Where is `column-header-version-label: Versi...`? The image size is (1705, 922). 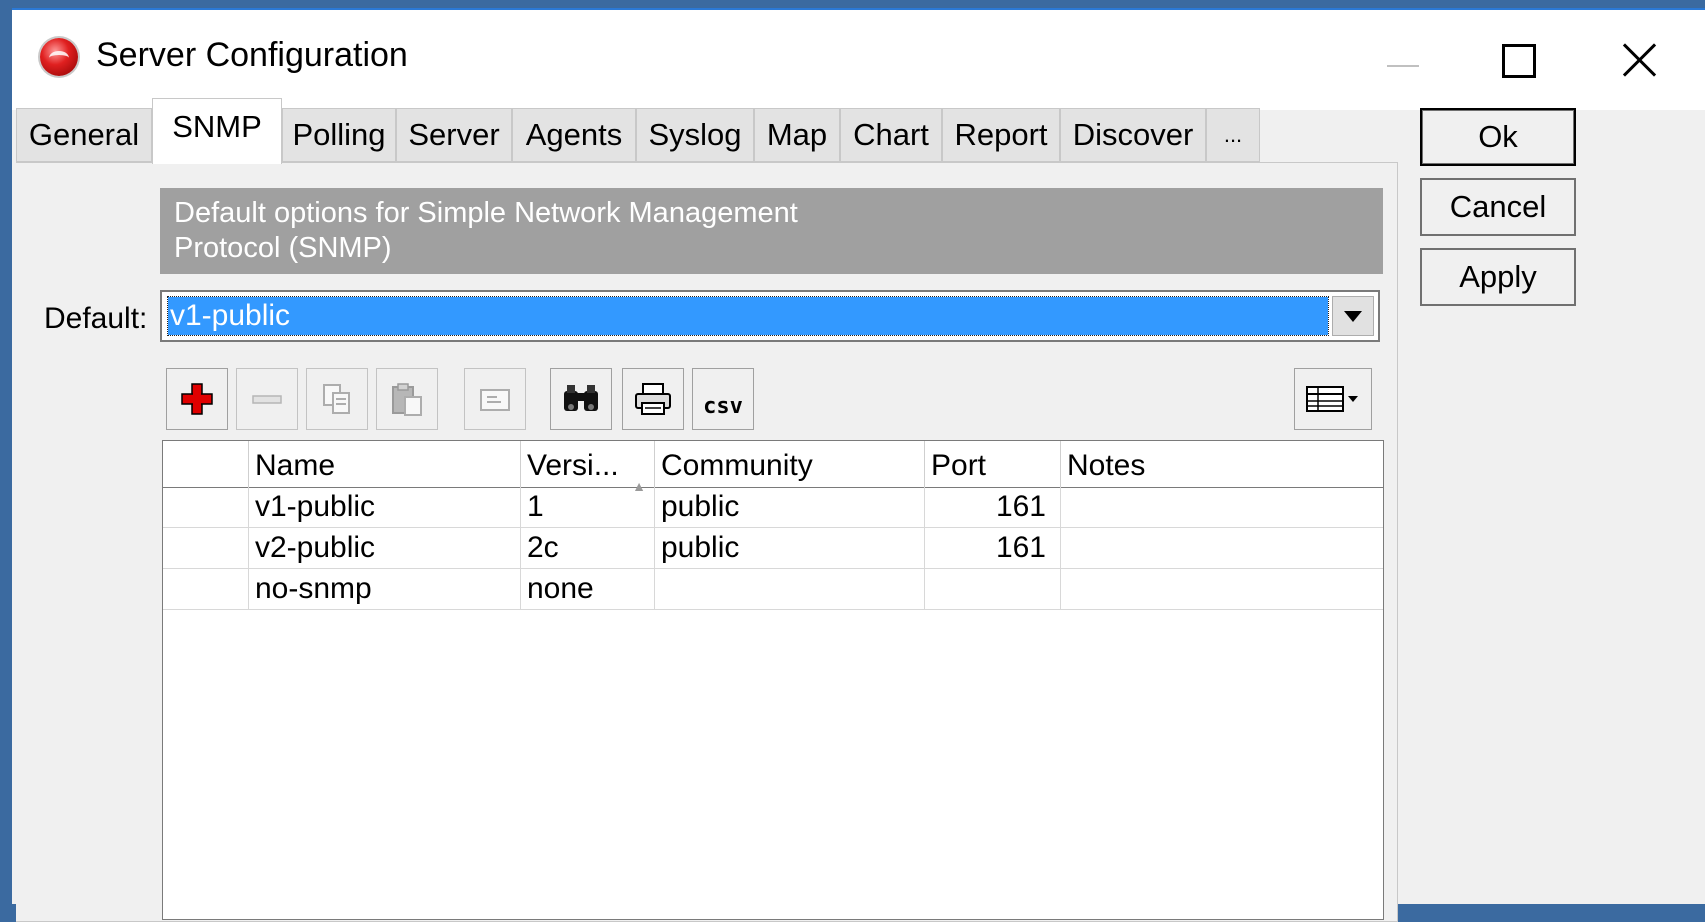
column-header-version-label: Versi... is located at coordinates (573, 465).